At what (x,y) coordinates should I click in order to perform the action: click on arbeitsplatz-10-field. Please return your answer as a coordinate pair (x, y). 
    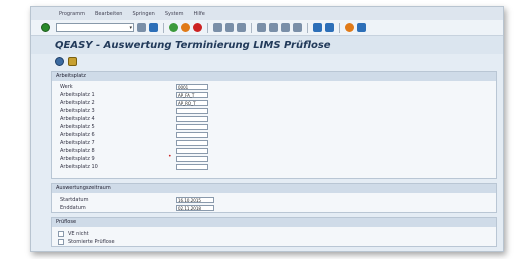
    Looking at the image, I should click on (192, 166).